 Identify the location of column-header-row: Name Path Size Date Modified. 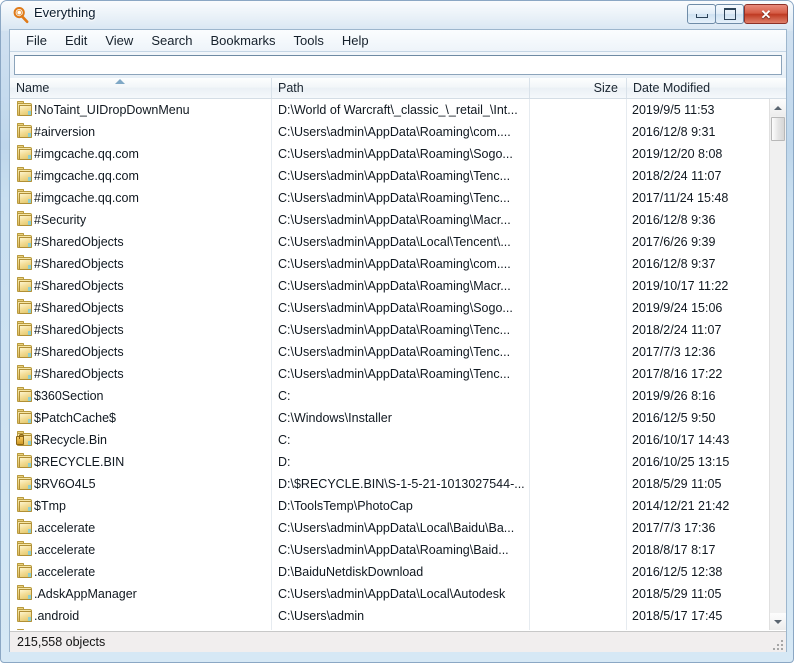
(398, 88).